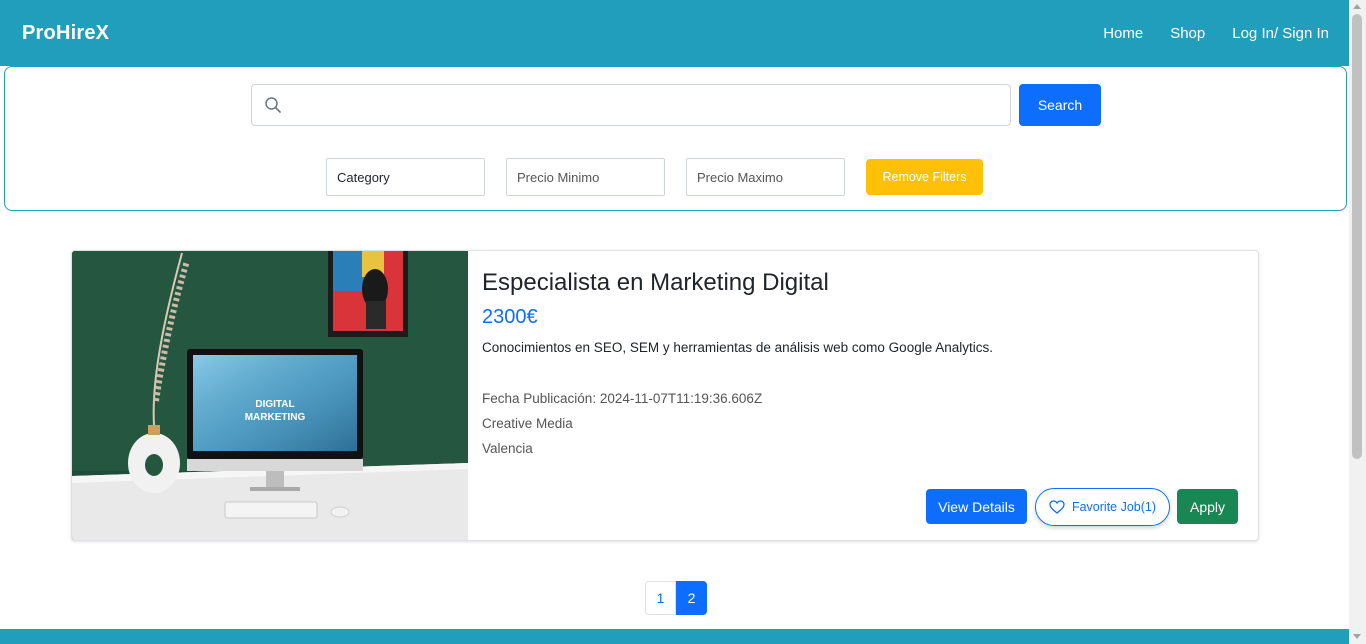  What do you see at coordinates (507, 448) in the screenshot?
I see `job-city: Valencia` at bounding box center [507, 448].